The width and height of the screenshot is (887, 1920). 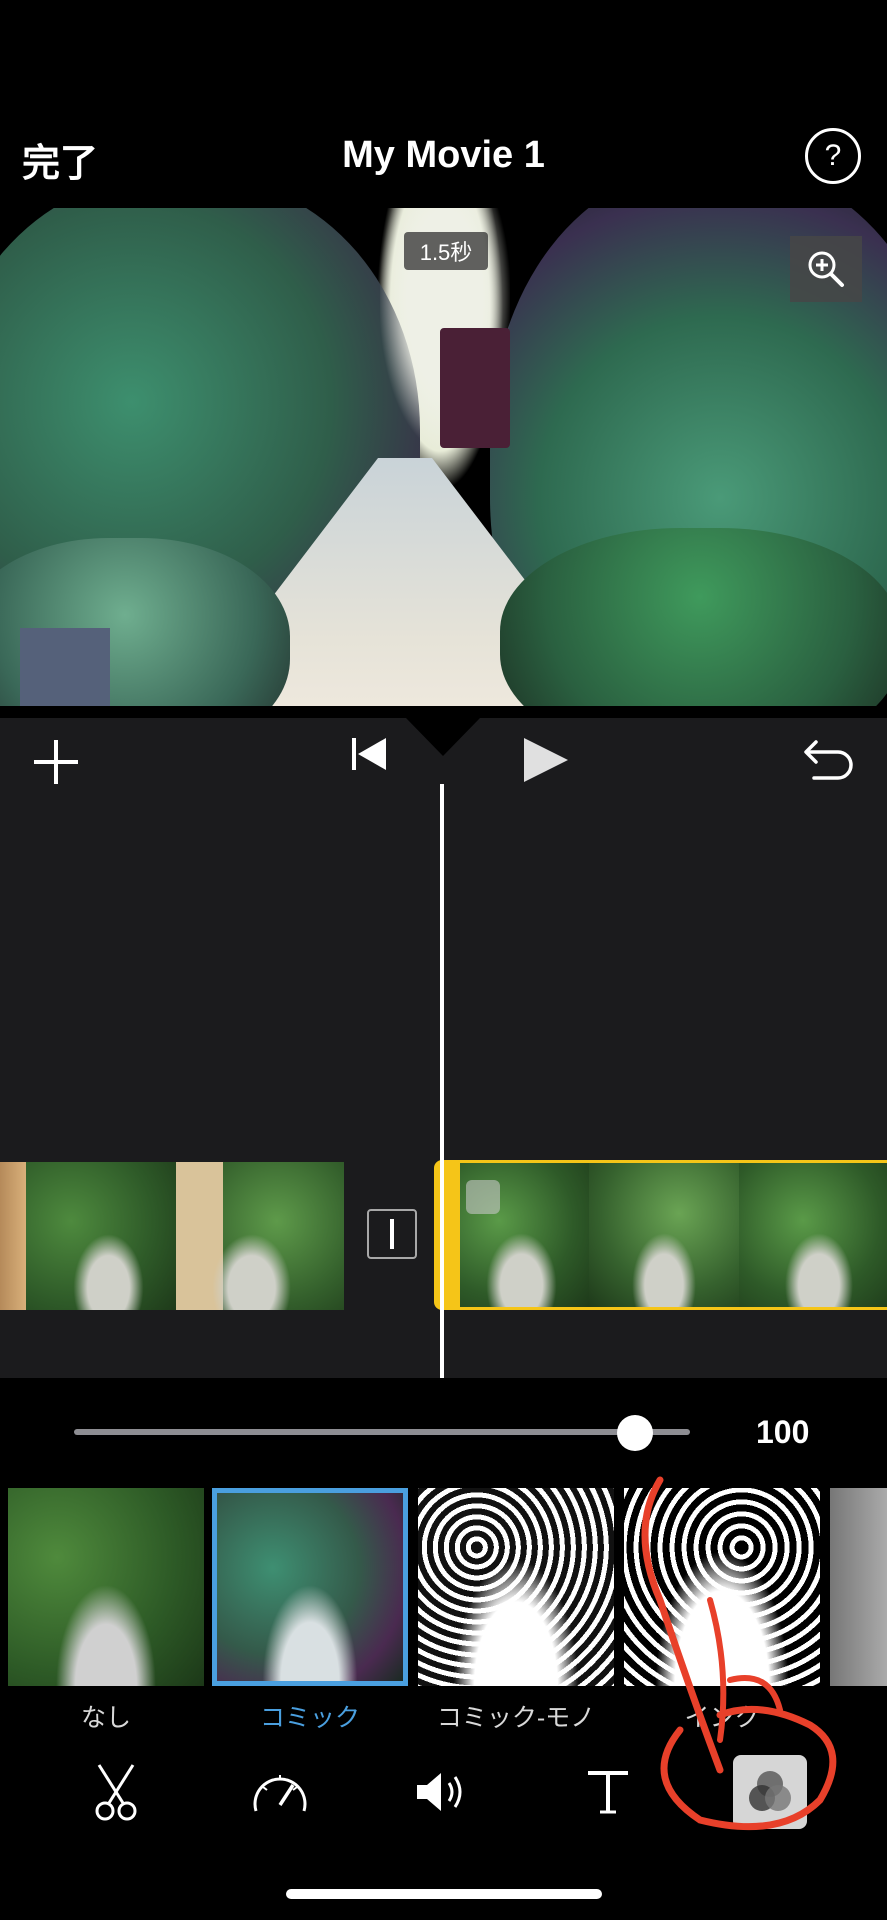 I want to click on slider-value: 100, so click(x=783, y=1432).